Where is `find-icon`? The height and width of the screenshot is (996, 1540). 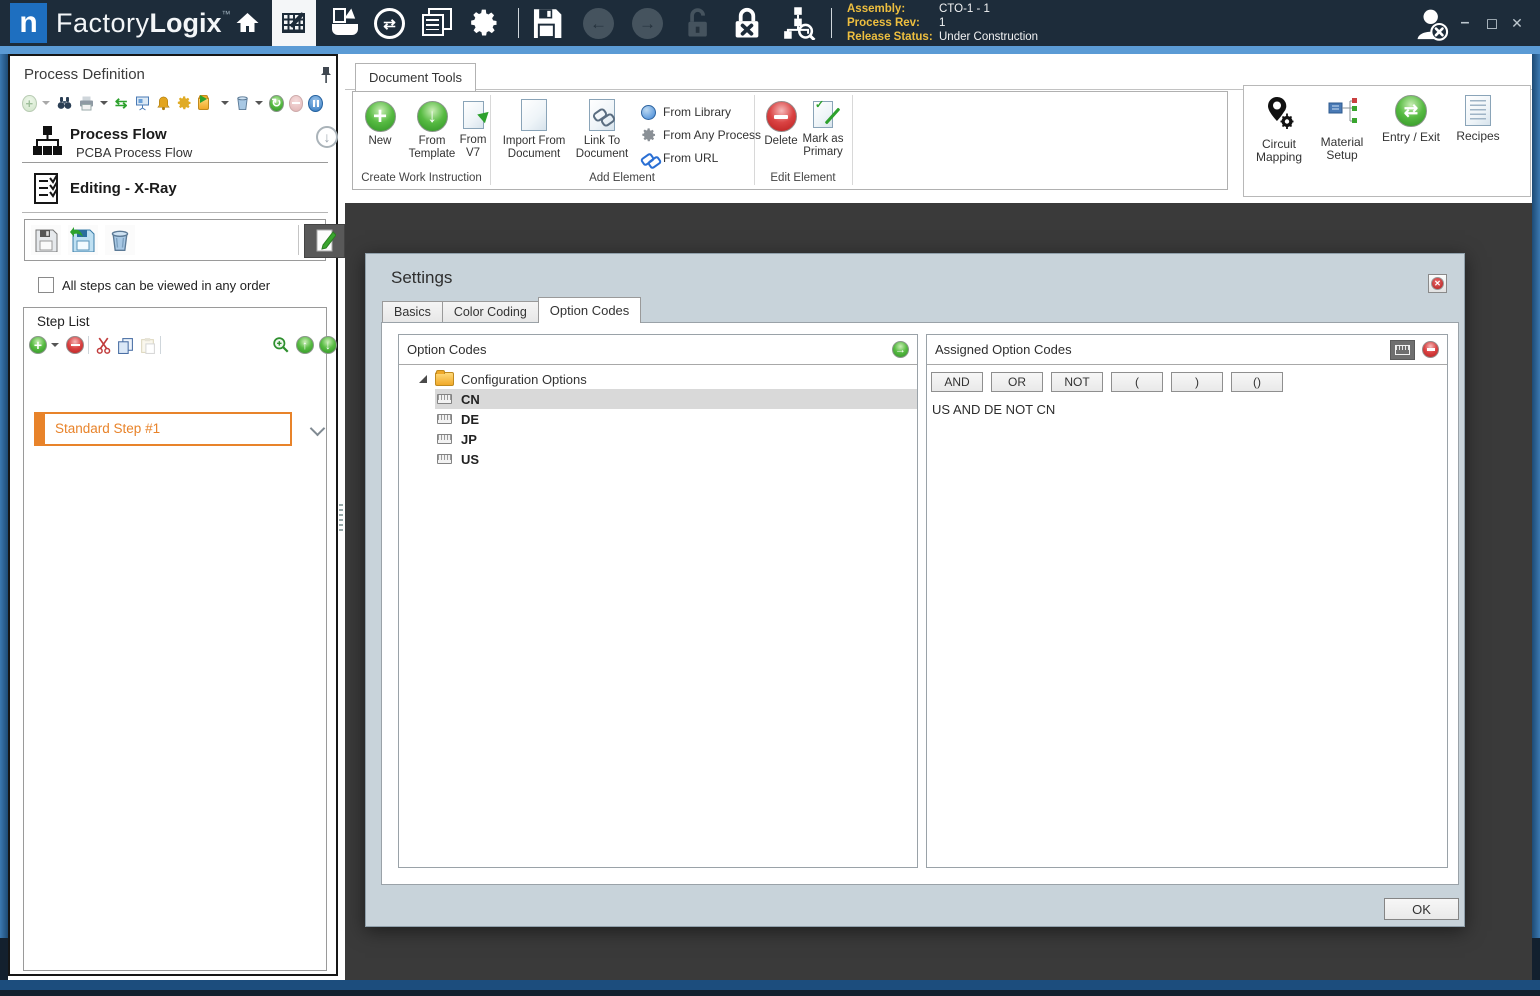
find-icon is located at coordinates (64, 103).